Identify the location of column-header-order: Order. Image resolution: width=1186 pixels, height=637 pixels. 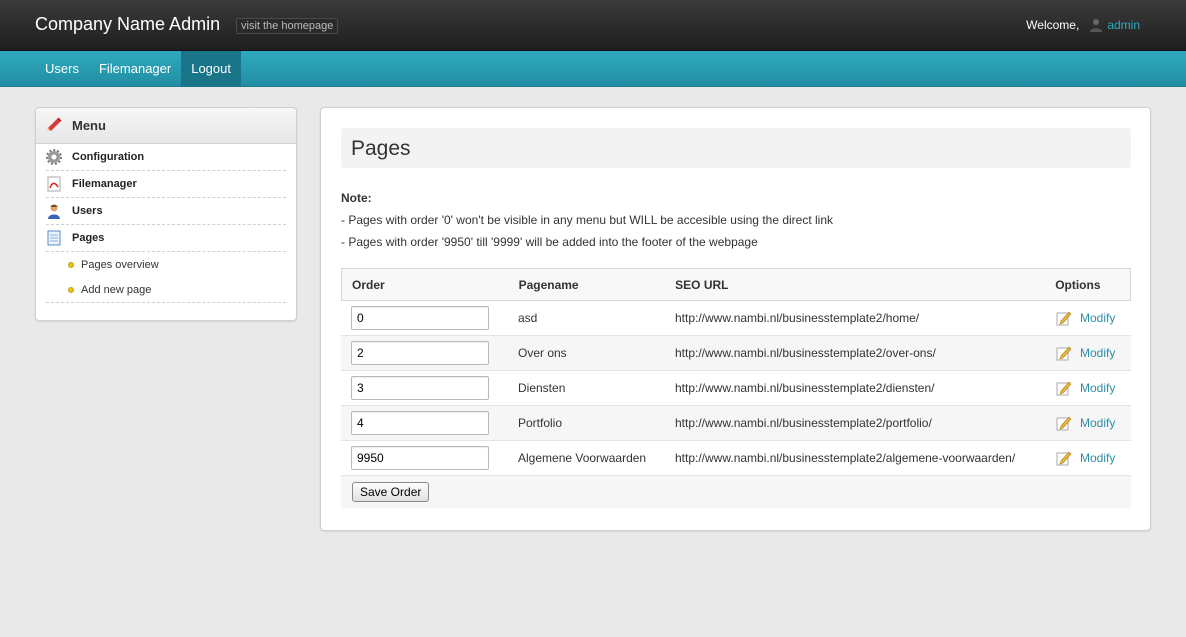
(368, 284).